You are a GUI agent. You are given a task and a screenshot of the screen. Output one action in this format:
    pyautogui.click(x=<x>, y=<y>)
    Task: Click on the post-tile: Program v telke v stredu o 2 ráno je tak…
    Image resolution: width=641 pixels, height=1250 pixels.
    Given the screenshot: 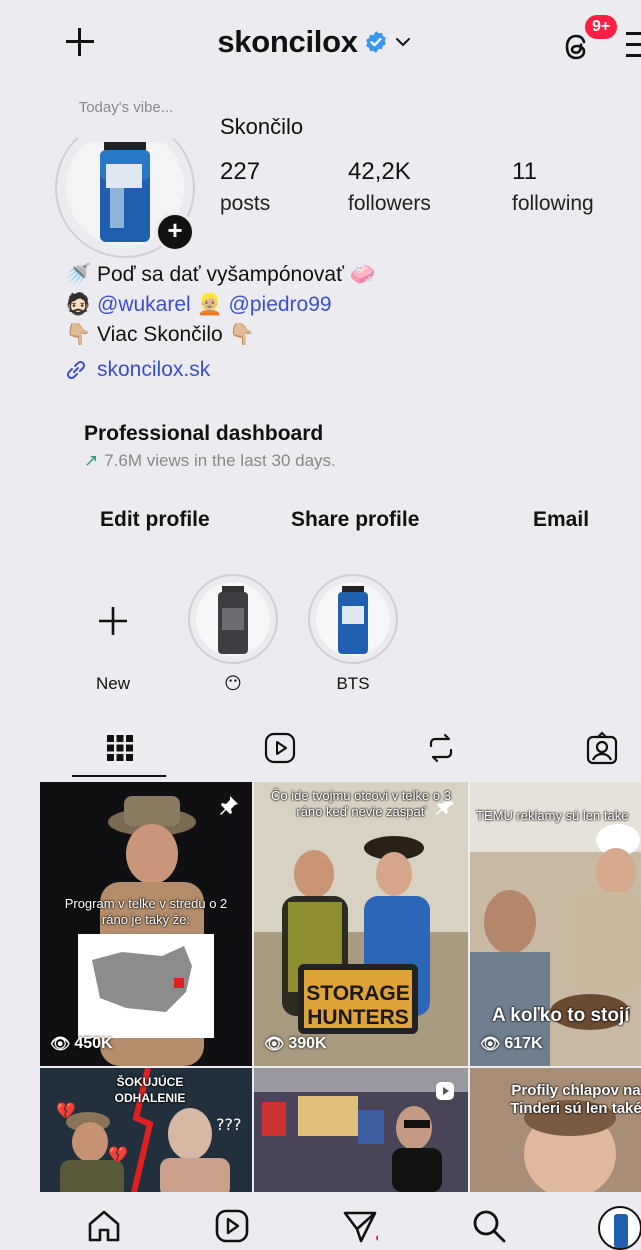 What is the action you would take?
    pyautogui.click(x=146, y=924)
    